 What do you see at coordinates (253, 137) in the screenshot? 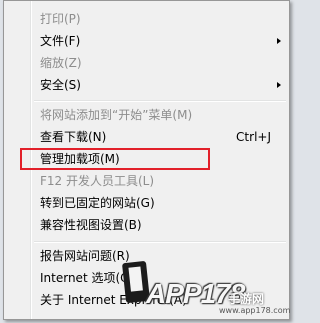
I see `menu-item-shortcut: Ctrl+J` at bounding box center [253, 137].